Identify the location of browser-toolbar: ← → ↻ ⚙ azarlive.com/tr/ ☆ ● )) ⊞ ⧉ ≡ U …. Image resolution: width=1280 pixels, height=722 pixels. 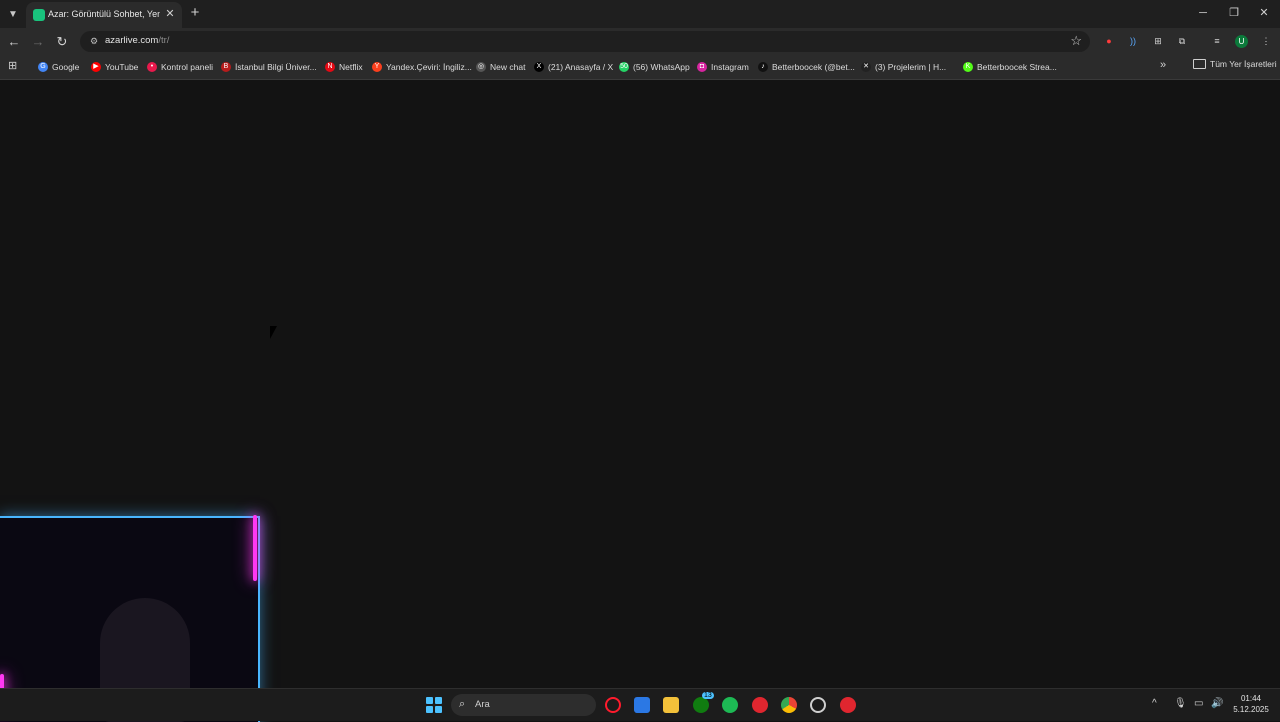
(640, 41).